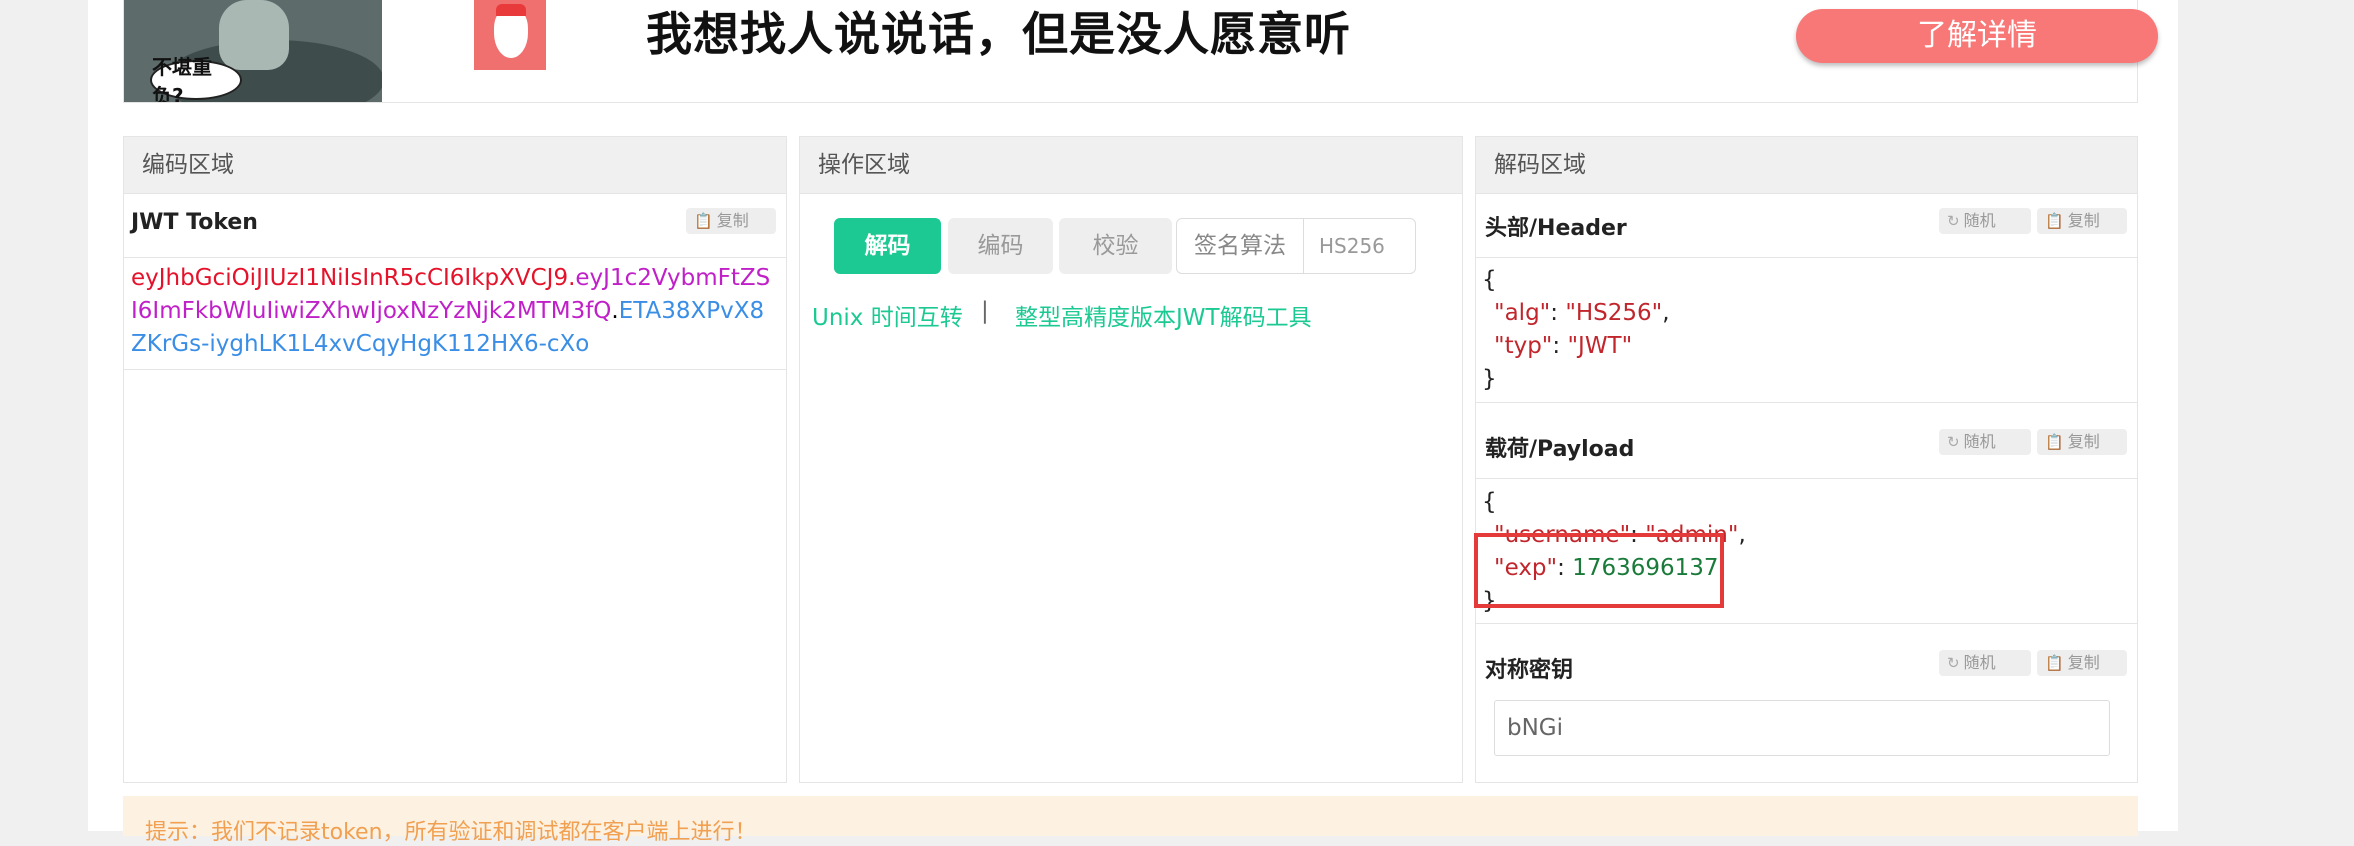  Describe the element at coordinates (1977, 36) in the screenshot. I see `learn-more-button: 了解详情` at that location.